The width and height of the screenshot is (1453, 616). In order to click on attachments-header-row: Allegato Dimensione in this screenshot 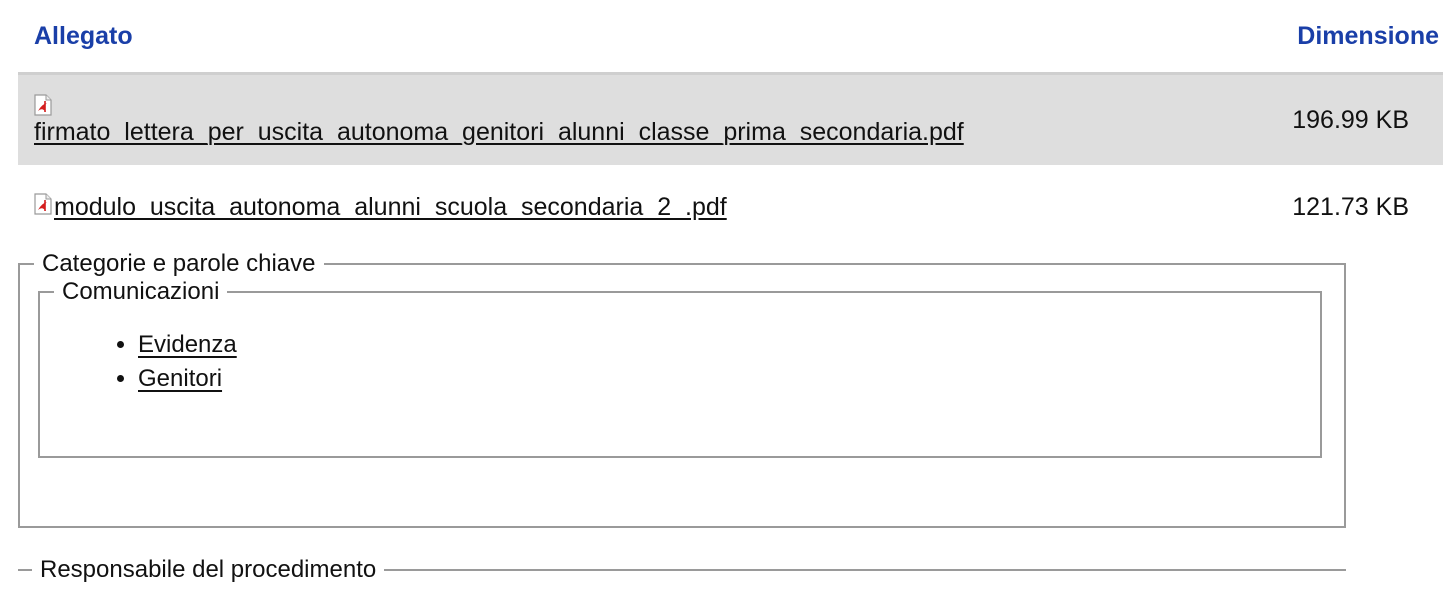, I will do `click(730, 37)`.